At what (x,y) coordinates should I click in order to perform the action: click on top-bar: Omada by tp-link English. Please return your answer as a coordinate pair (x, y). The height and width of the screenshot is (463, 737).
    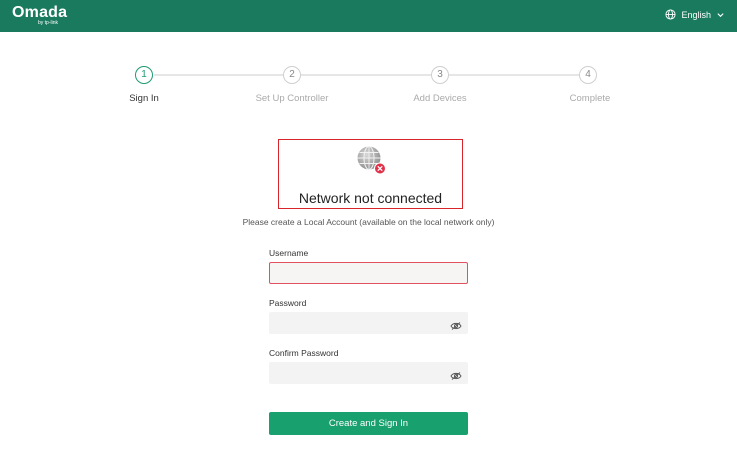
    Looking at the image, I should click on (368, 16).